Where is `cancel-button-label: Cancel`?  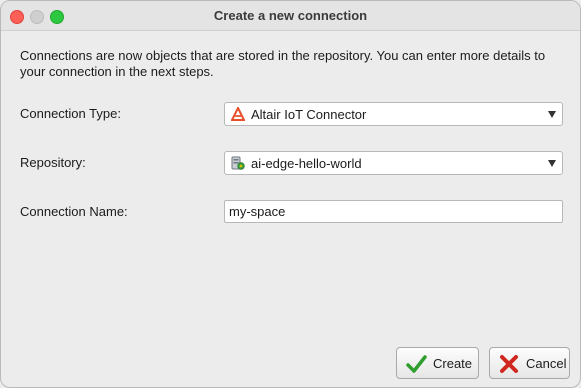 cancel-button-label: Cancel is located at coordinates (546, 363).